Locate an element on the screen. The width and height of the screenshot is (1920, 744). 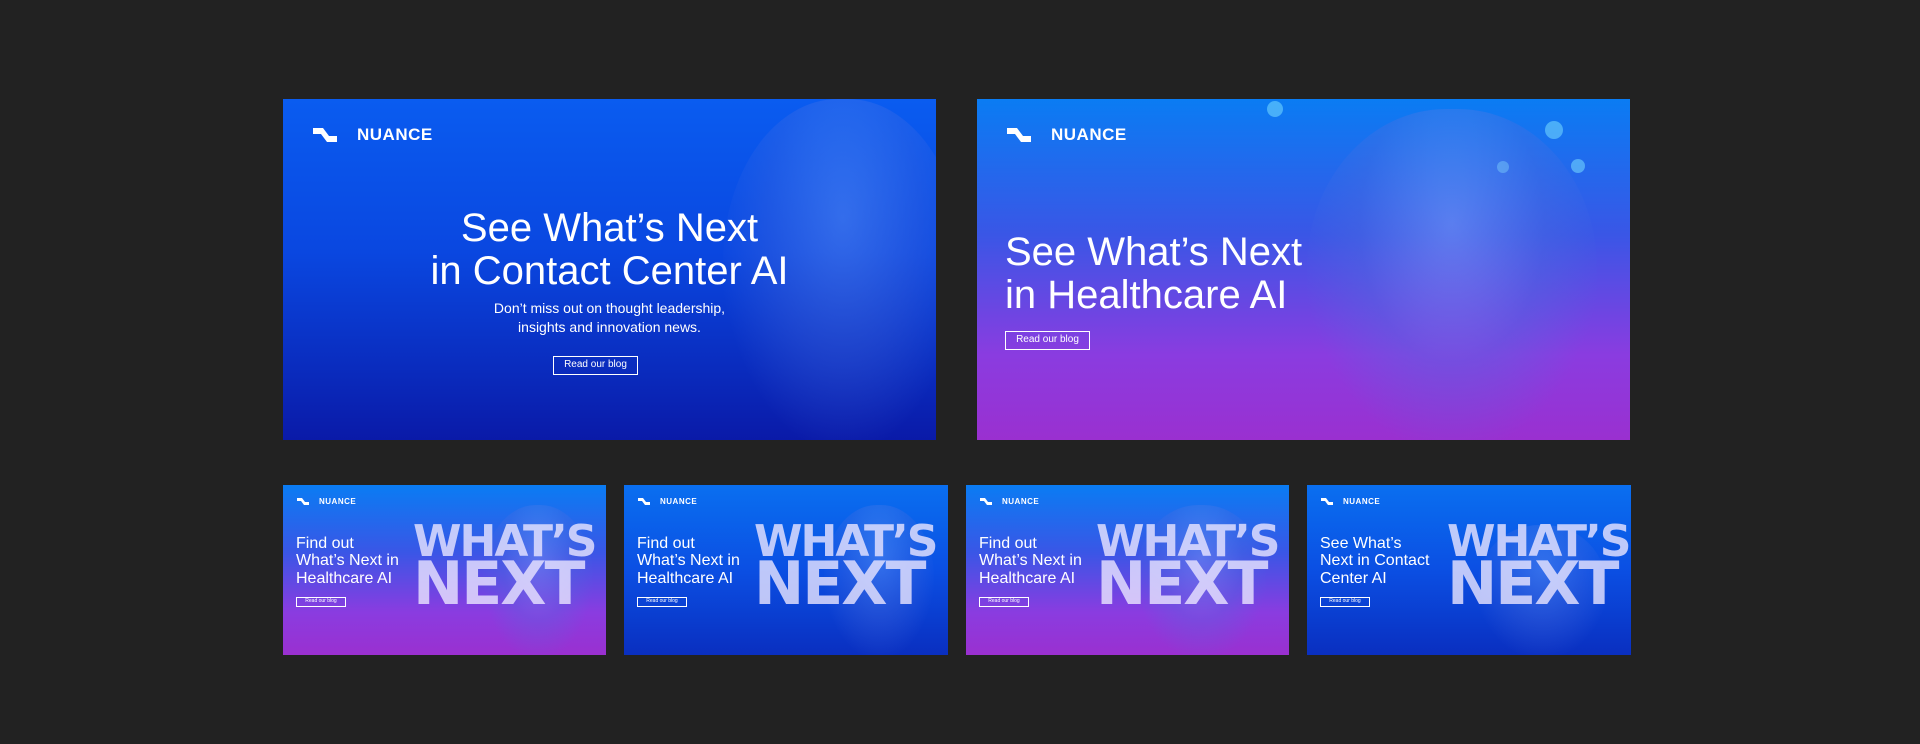
small-3-next-word: NEXT is located at coordinates (1182, 584).